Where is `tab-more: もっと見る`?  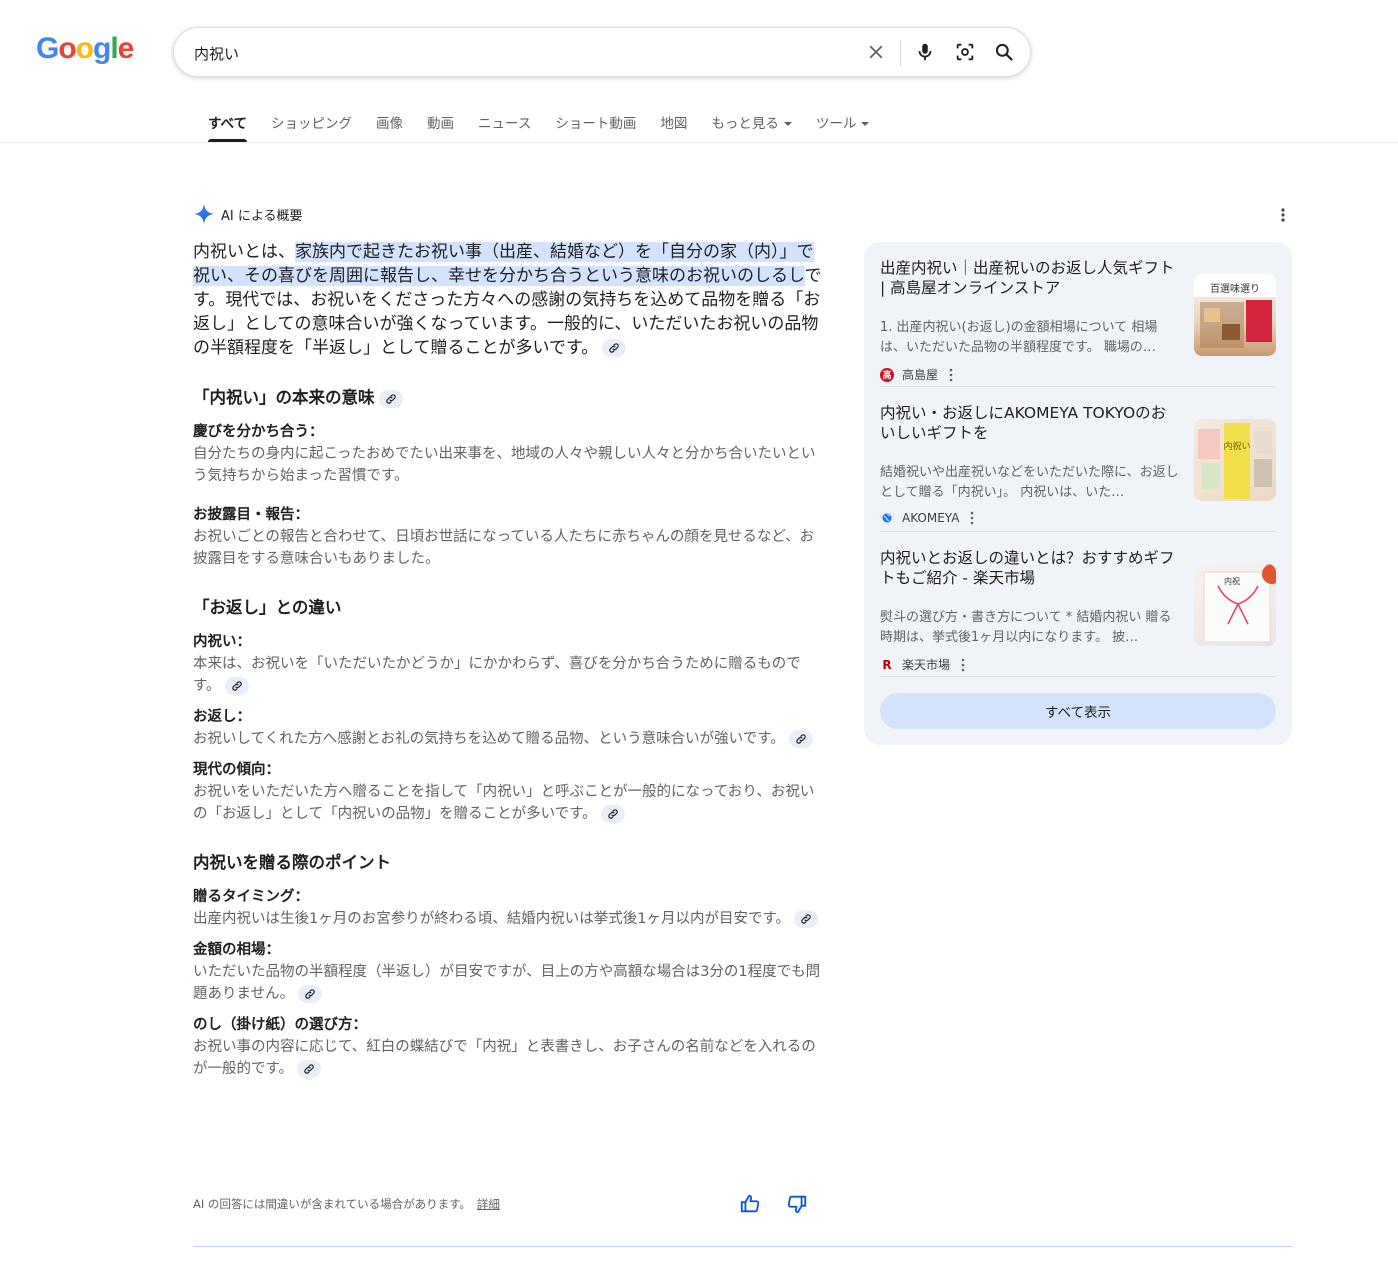
tab-more: もっと見る is located at coordinates (751, 125).